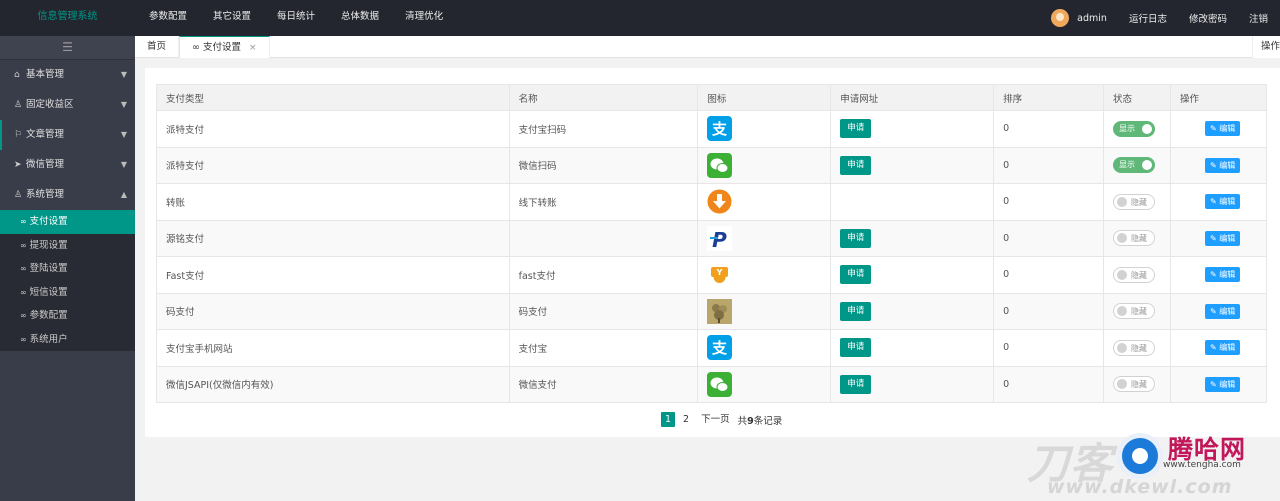  Describe the element at coordinates (1148, 18) in the screenshot. I see `run-log-link: 运行日志` at that location.